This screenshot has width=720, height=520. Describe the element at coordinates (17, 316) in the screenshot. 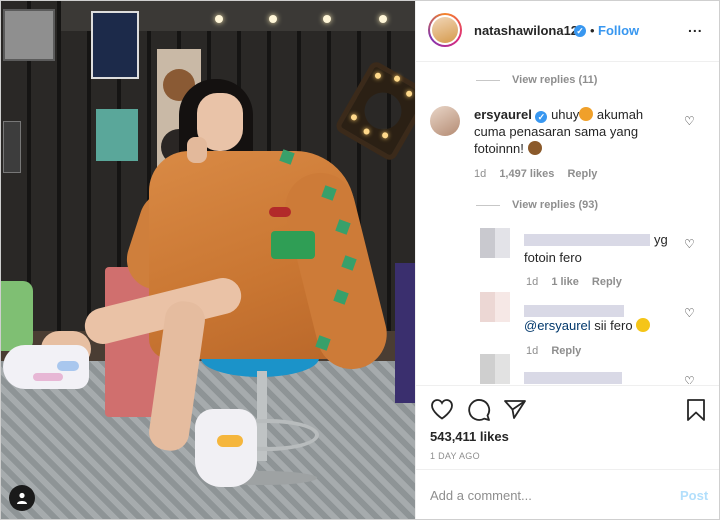

I see `green-chair` at that location.